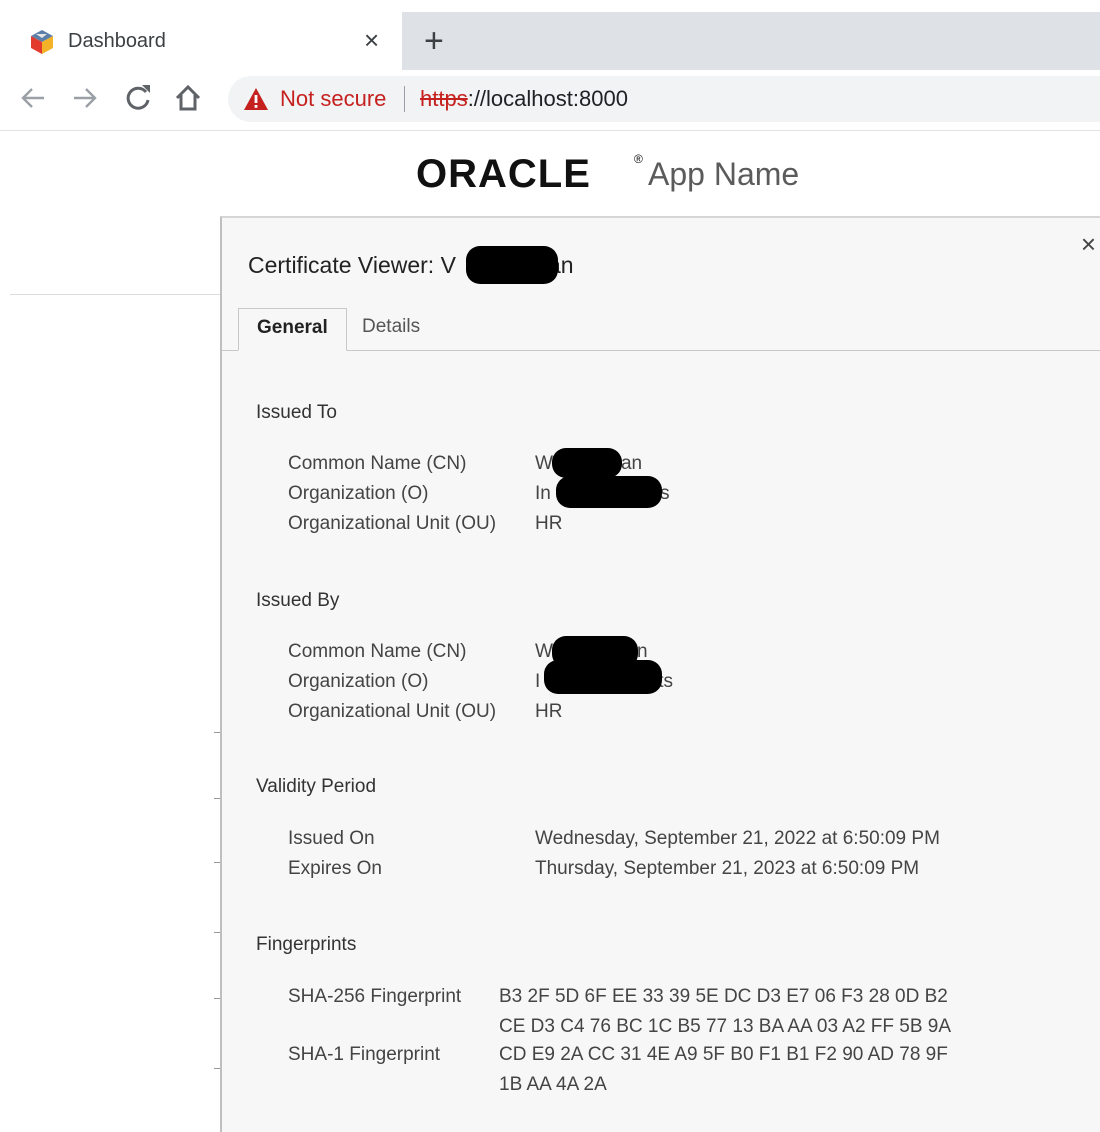 Image resolution: width=1100 pixels, height=1132 pixels. Describe the element at coordinates (391, 328) in the screenshot. I see `tab-details: Details` at that location.